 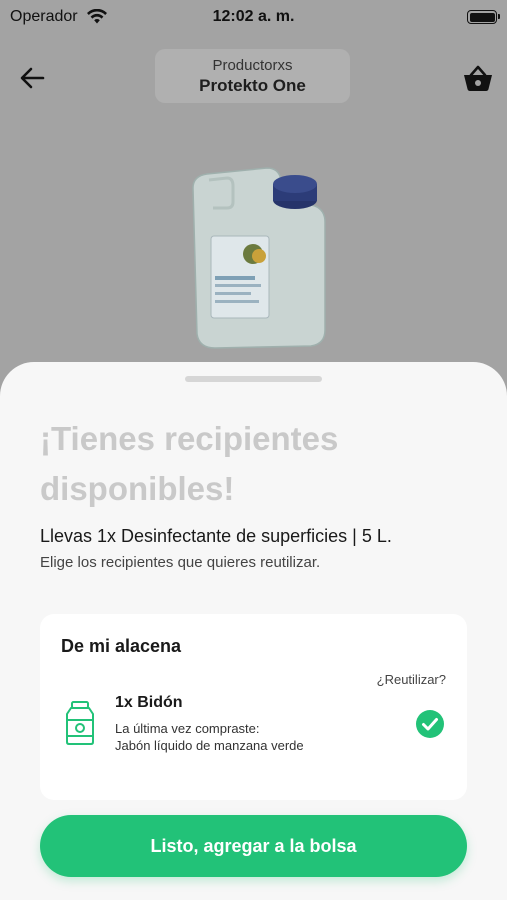 I want to click on status-left: Operador, so click(x=59, y=17).